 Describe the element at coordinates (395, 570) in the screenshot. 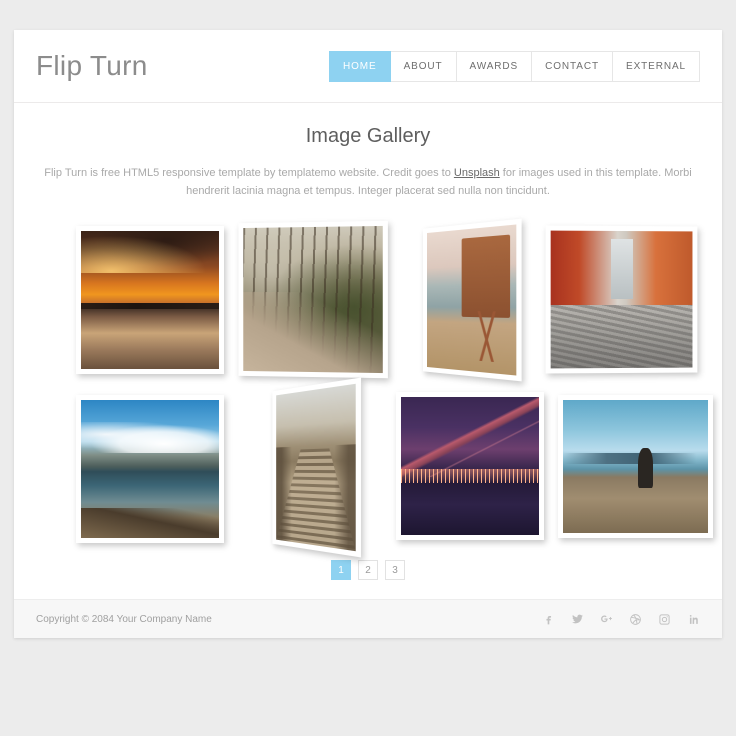

I see `pagination-page-3: 3` at that location.